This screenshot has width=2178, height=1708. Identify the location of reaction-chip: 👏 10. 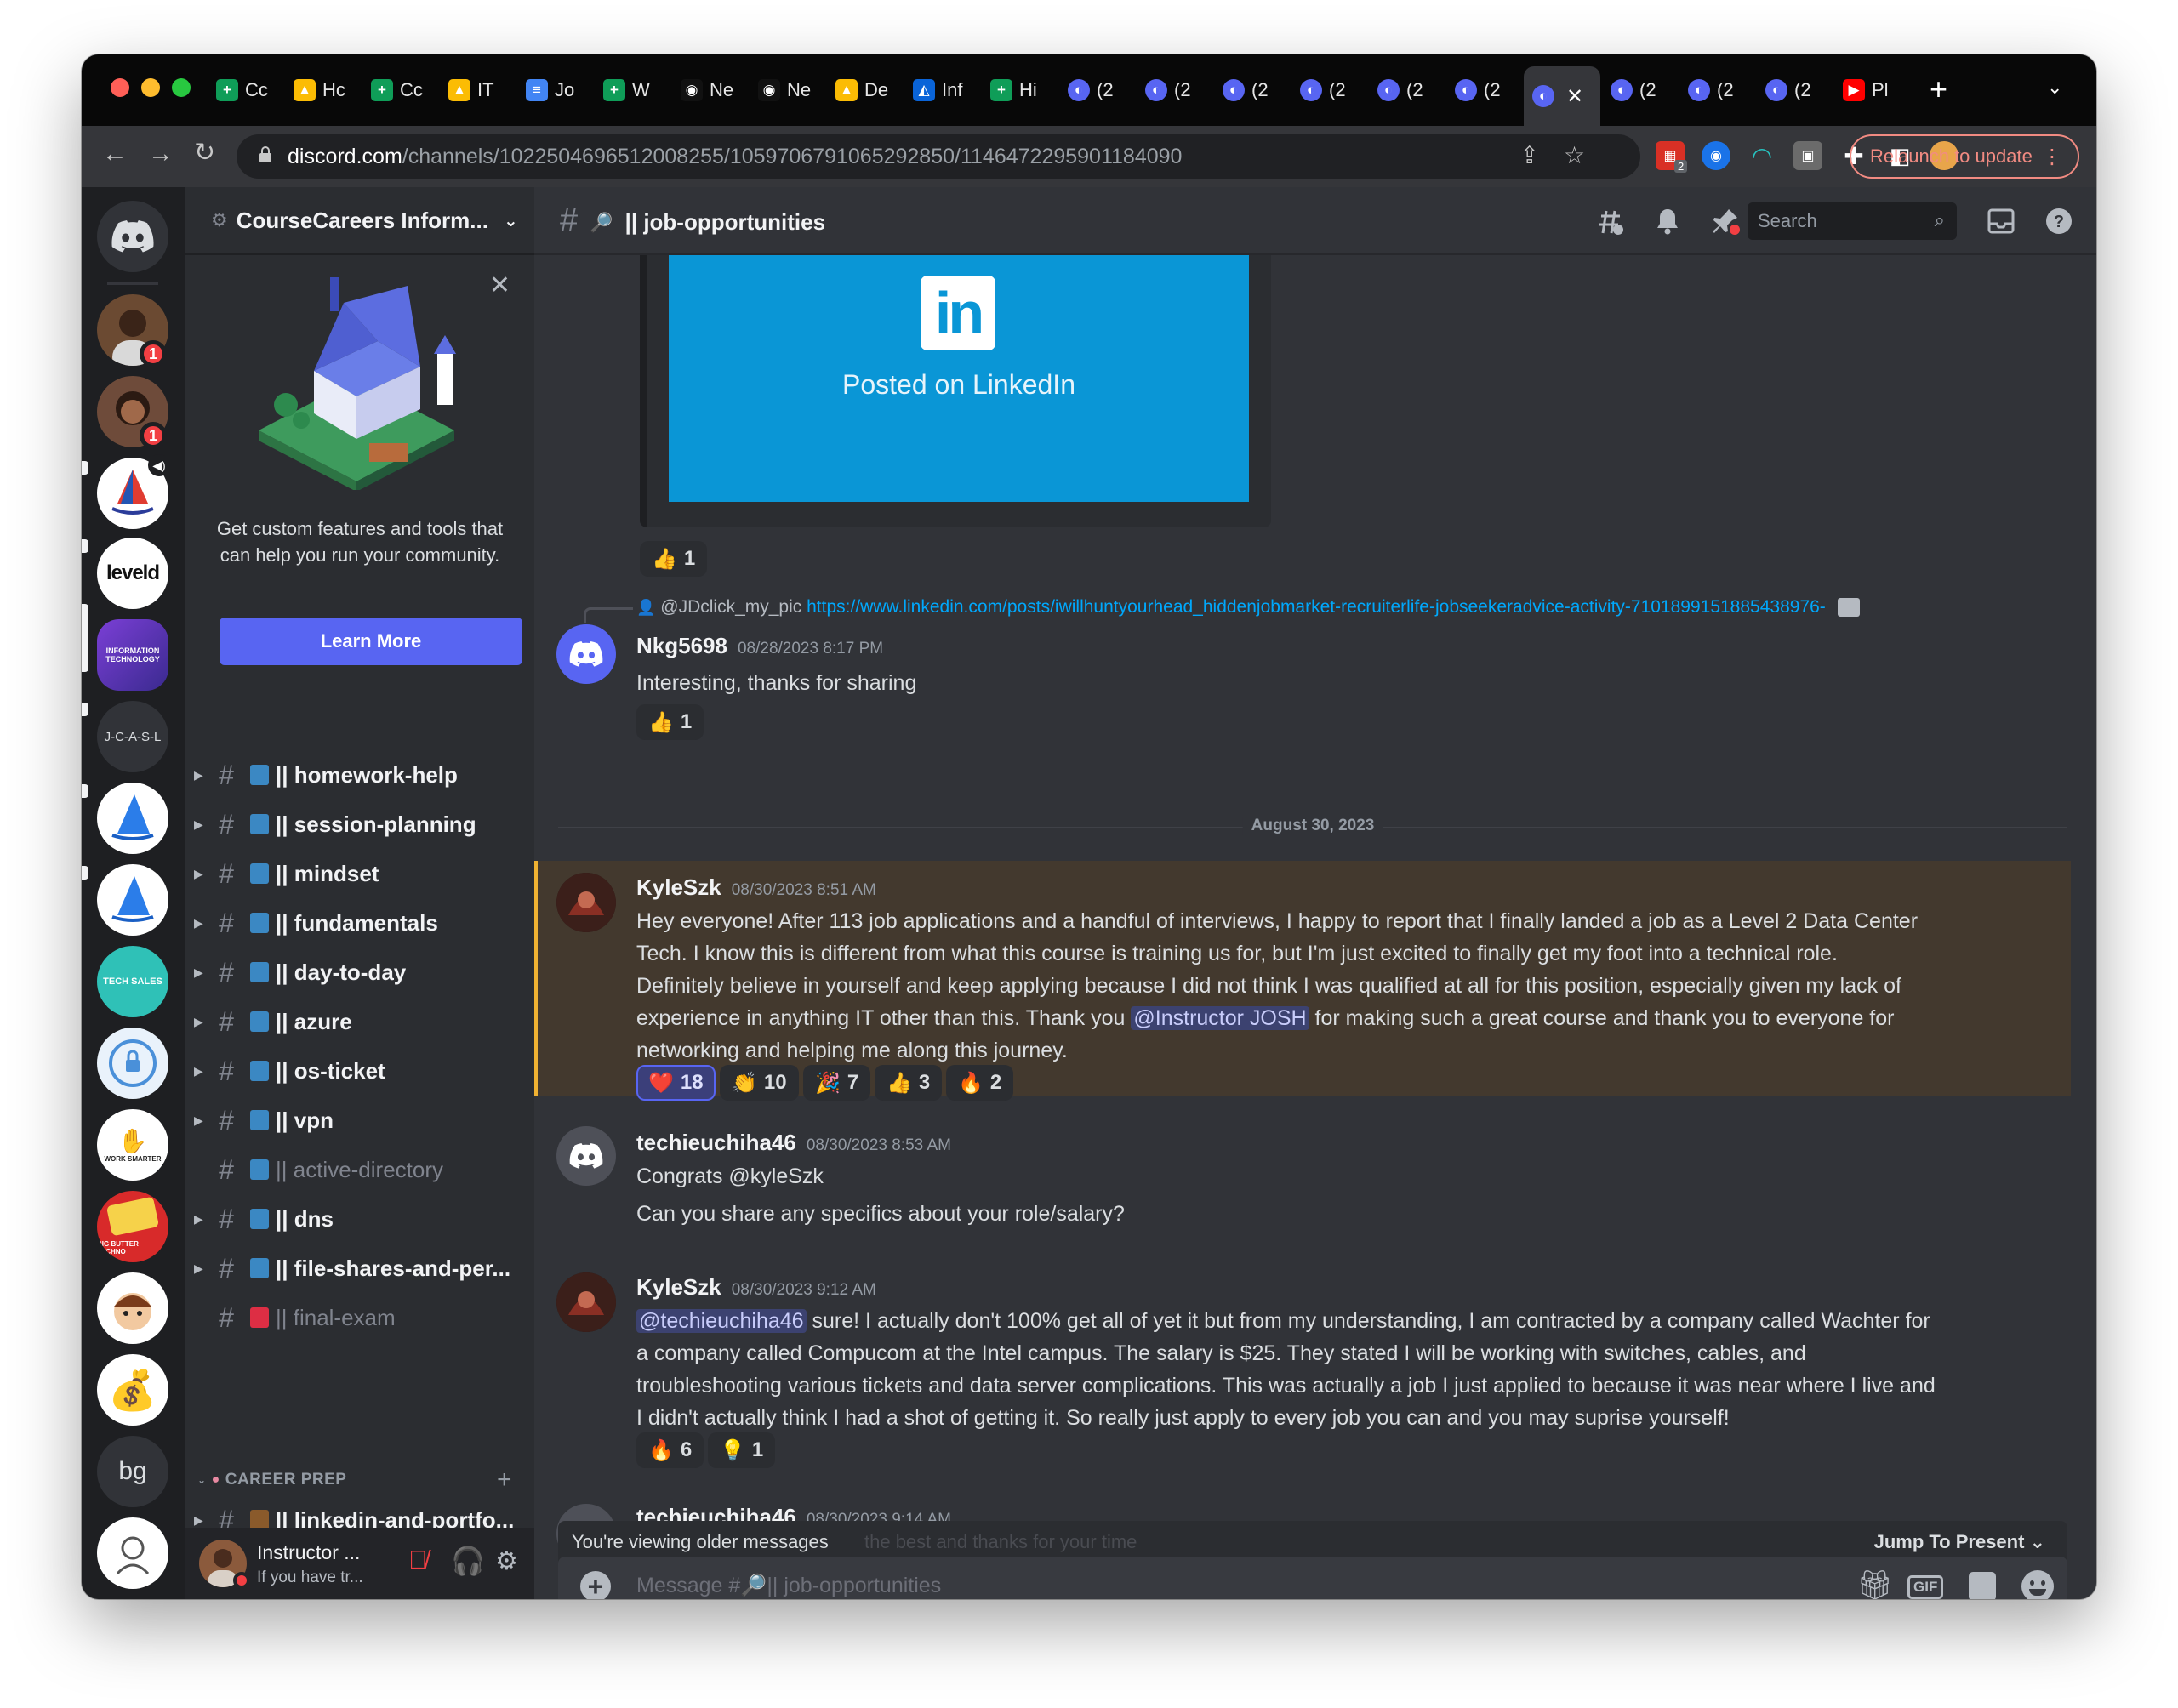
(759, 1083).